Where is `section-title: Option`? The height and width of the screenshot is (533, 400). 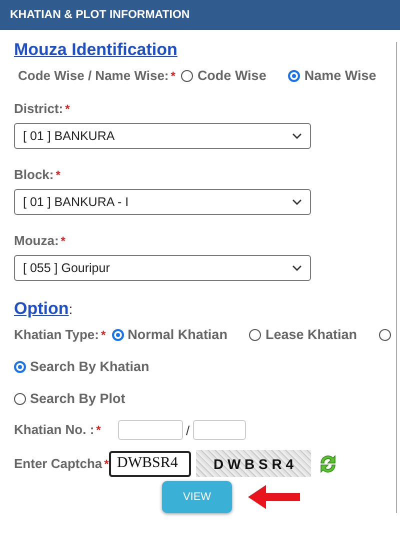 section-title: Option is located at coordinates (41, 309).